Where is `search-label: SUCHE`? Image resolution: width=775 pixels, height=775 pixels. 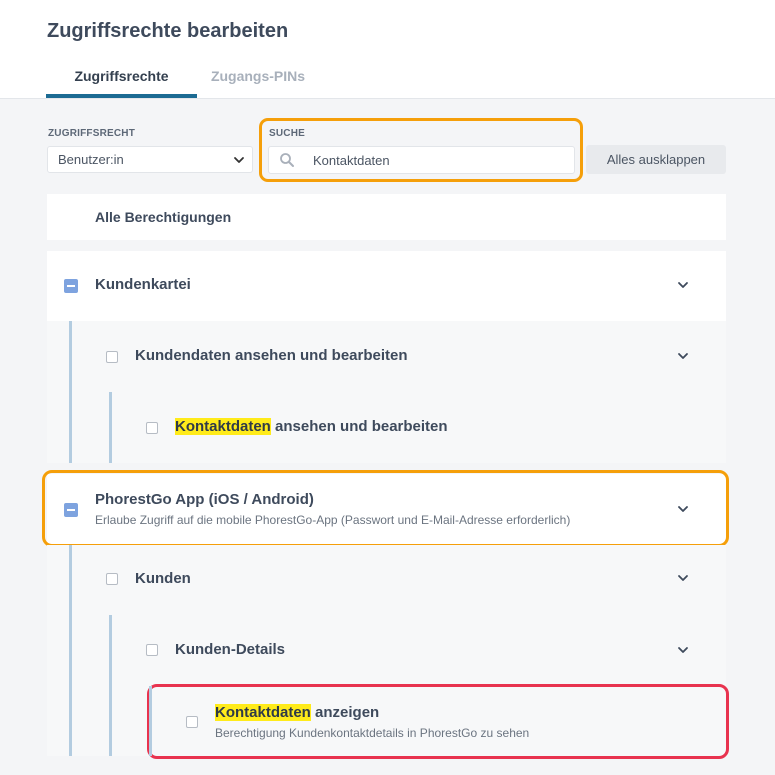 search-label: SUCHE is located at coordinates (287, 133).